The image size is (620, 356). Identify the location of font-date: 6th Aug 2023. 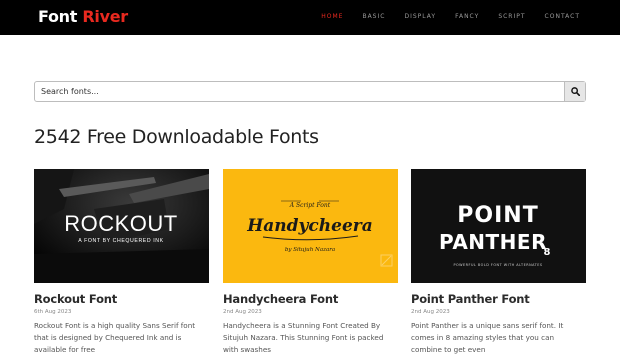
(53, 312).